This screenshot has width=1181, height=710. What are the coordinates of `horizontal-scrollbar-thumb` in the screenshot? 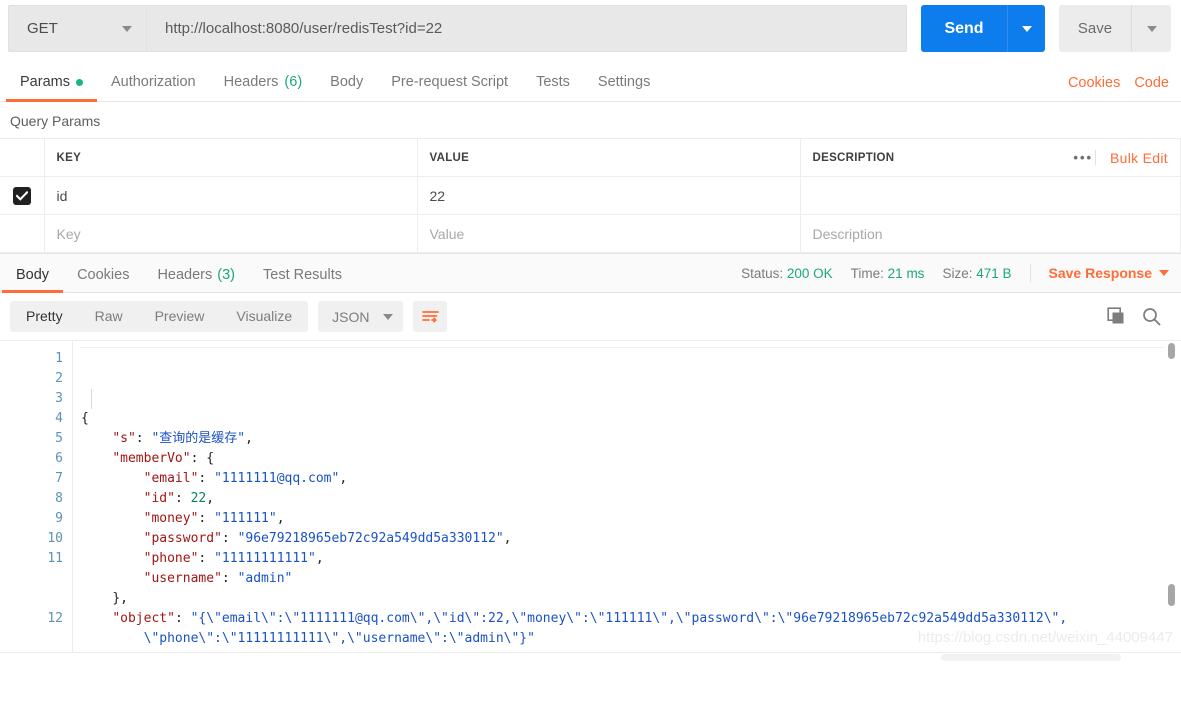 It's located at (1031, 657).